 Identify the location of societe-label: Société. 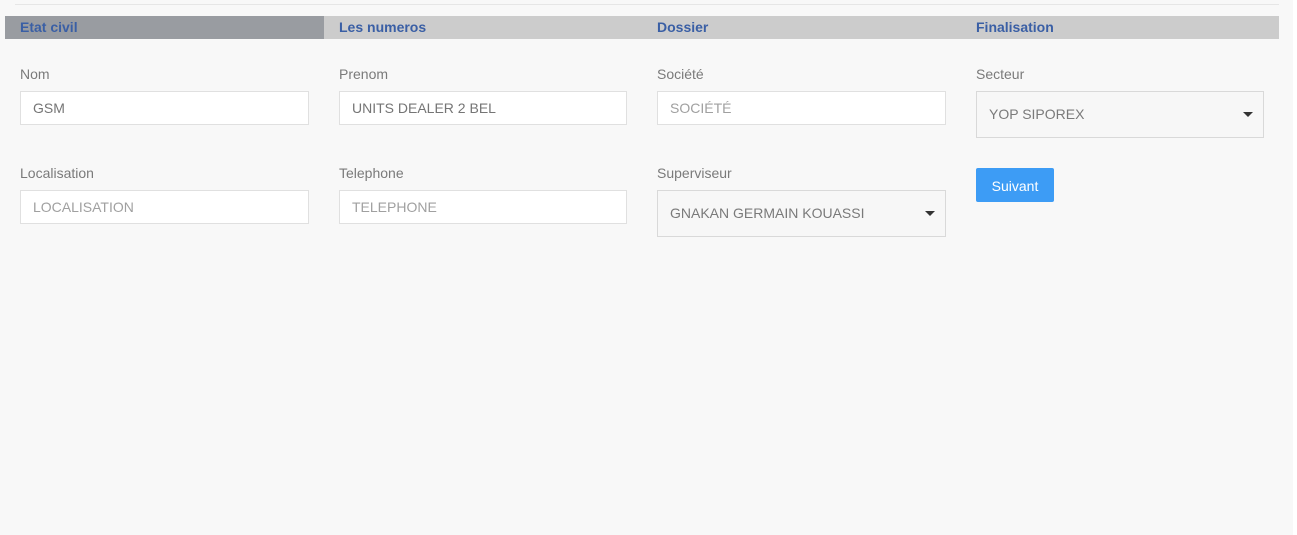
(680, 74).